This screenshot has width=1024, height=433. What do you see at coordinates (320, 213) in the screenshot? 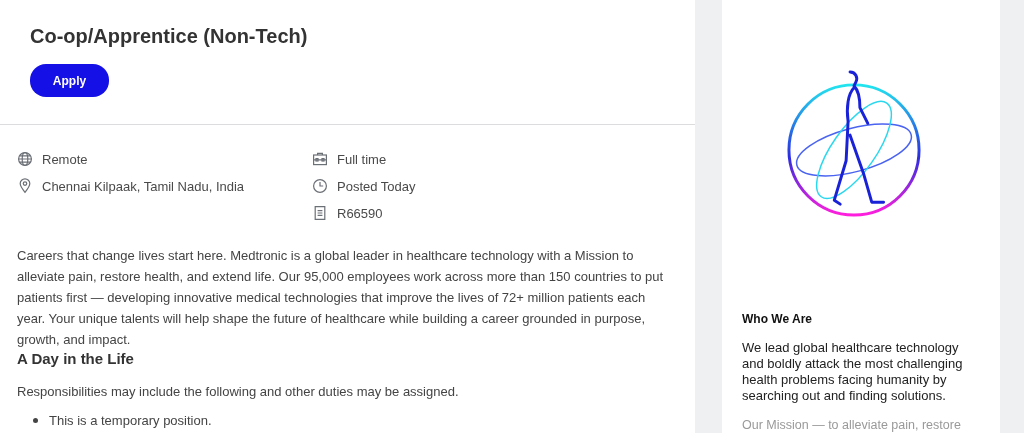
I see `document-icon` at bounding box center [320, 213].